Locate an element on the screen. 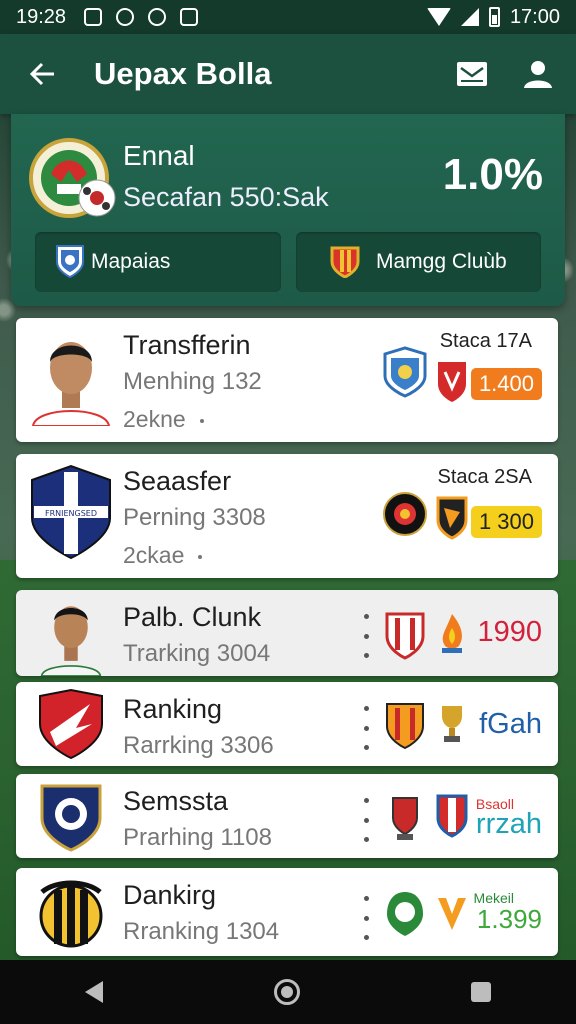 The width and height of the screenshot is (576, 1024). back-button is located at coordinates (42, 74).